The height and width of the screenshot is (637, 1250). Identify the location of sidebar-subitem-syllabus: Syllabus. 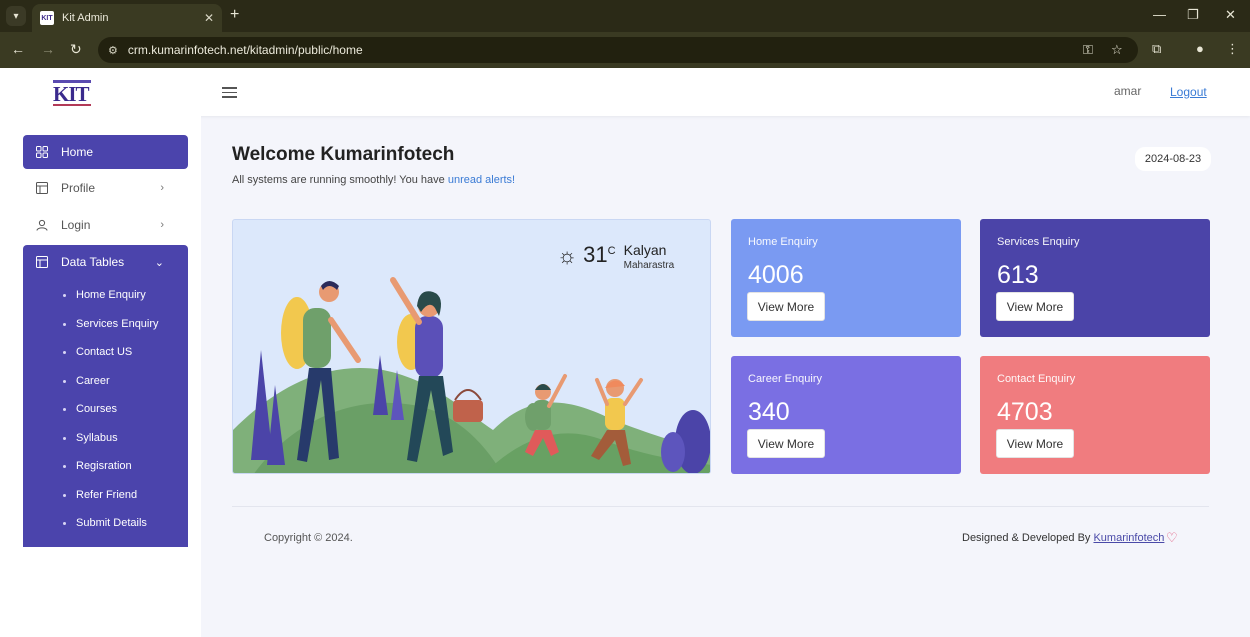
(90, 438).